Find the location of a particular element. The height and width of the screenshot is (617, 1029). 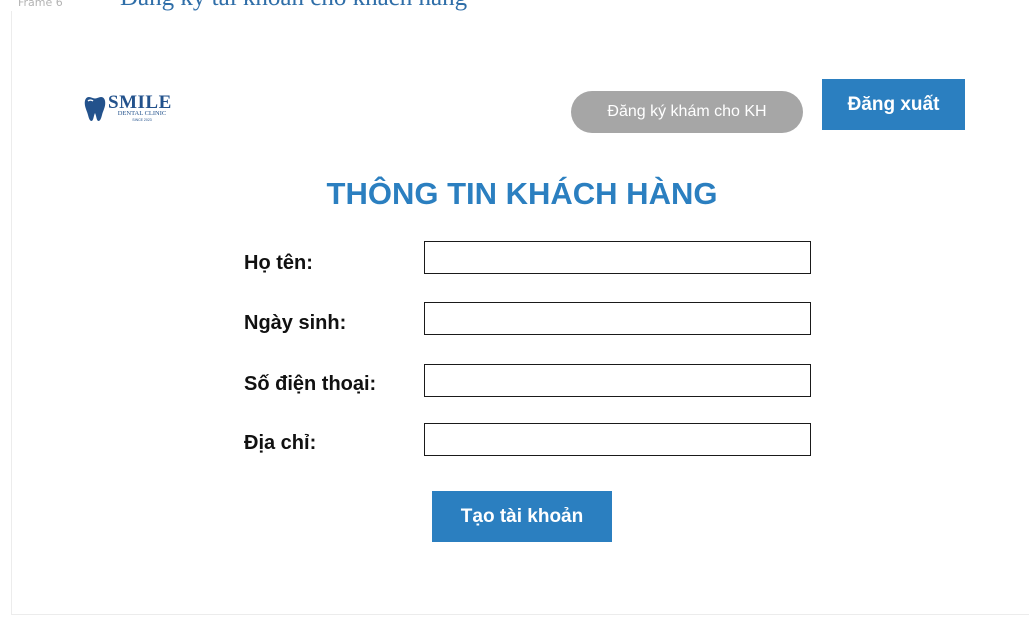

create-account-button: Tạo tài khoản is located at coordinates (522, 516).